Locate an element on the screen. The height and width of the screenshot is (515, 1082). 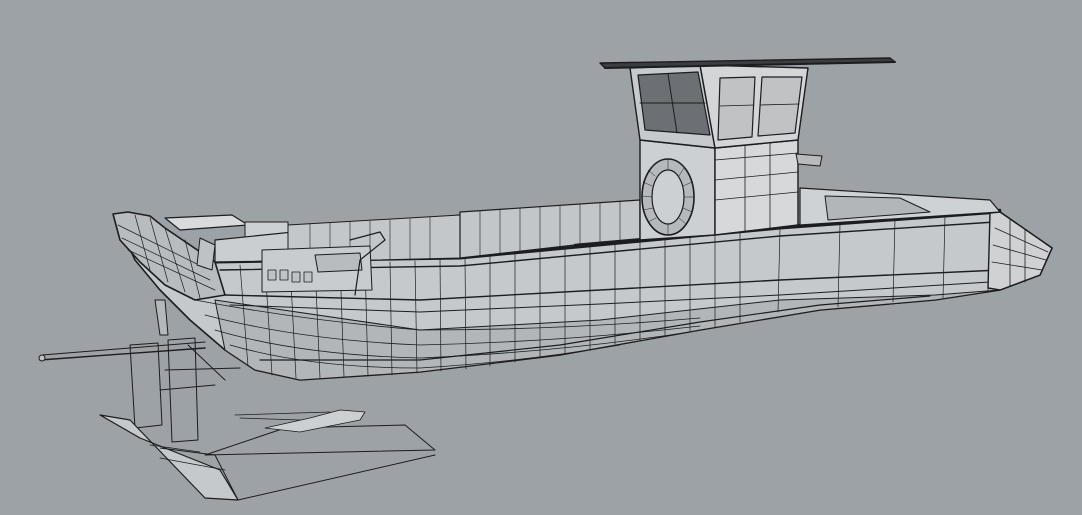
lower-plate is located at coordinates (169, 457).